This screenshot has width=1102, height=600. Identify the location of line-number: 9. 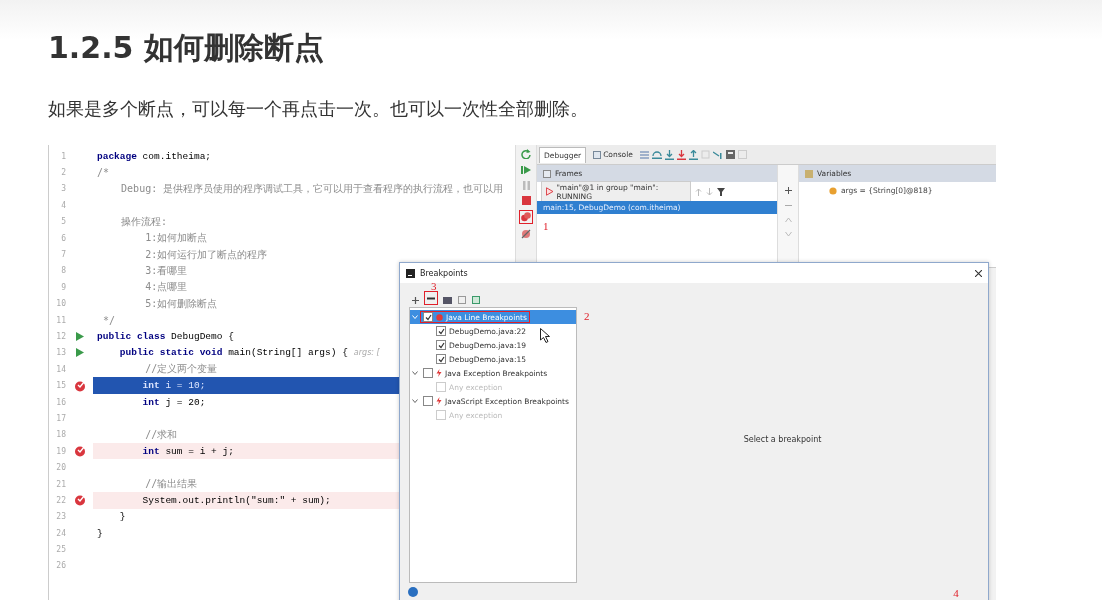
(63, 287).